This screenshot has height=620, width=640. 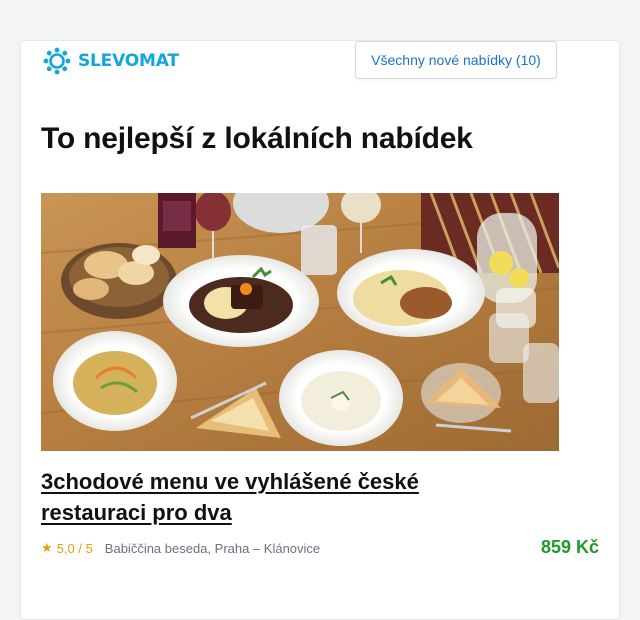 What do you see at coordinates (456, 60) in the screenshot?
I see `all-new-offers-button: Všechny nové nabídky (10)` at bounding box center [456, 60].